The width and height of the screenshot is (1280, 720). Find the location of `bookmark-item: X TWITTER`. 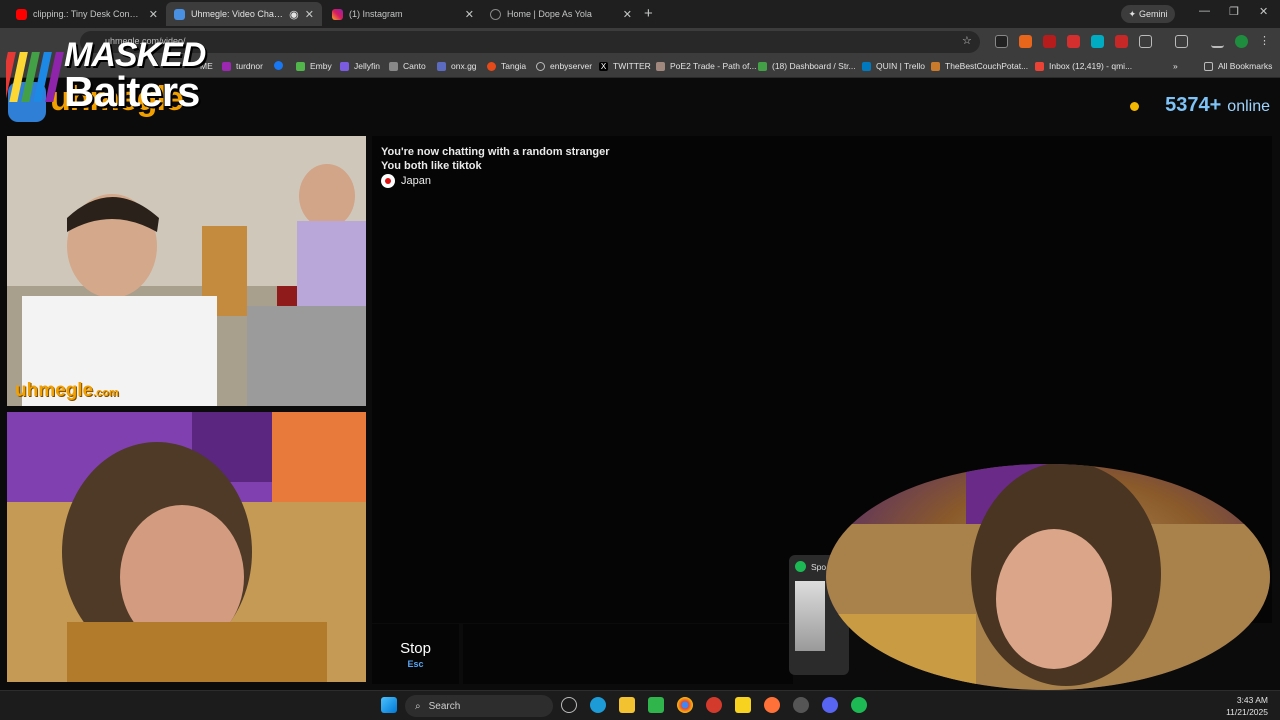

bookmark-item: X TWITTER is located at coordinates (625, 66).